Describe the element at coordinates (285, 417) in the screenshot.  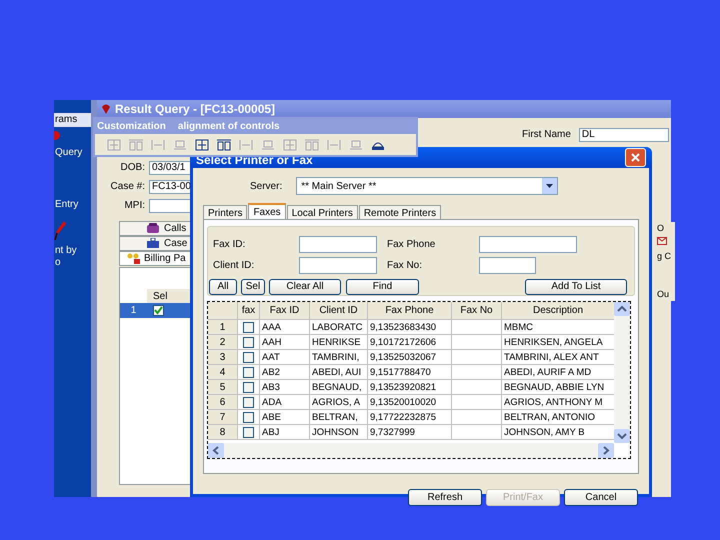
I see `table-cell: ABE` at that location.